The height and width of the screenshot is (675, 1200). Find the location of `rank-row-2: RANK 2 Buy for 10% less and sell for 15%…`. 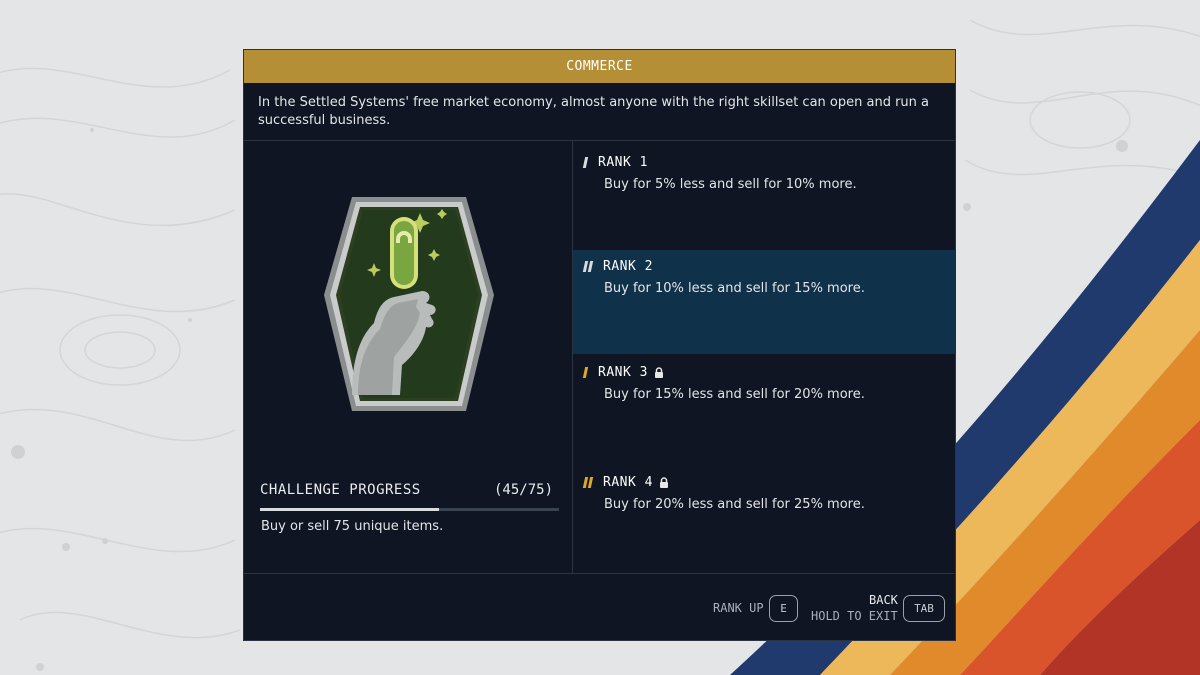

rank-row-2: RANK 2 Buy for 10% less and sell for 15%… is located at coordinates (764, 302).